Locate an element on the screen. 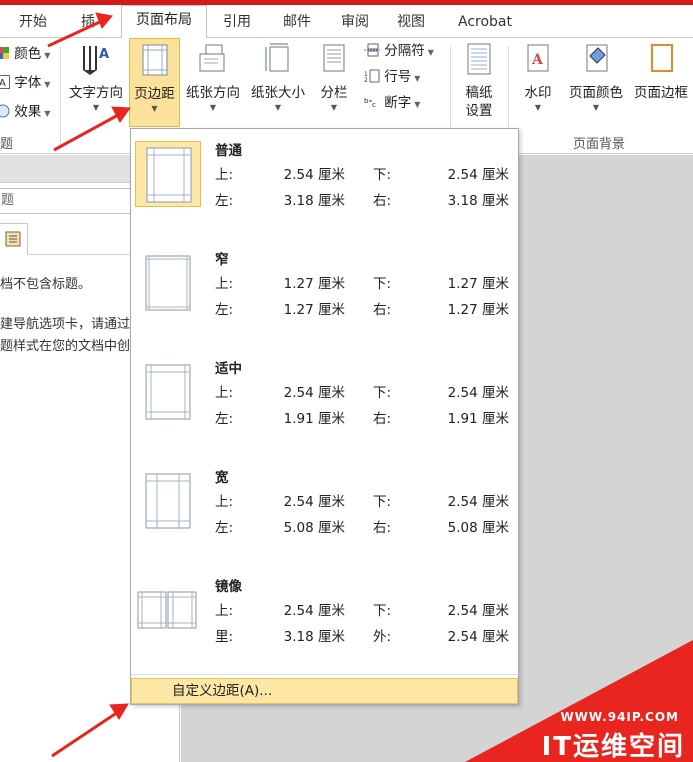 The image size is (693, 762). arrow-to-custom is located at coordinates (85, 734).